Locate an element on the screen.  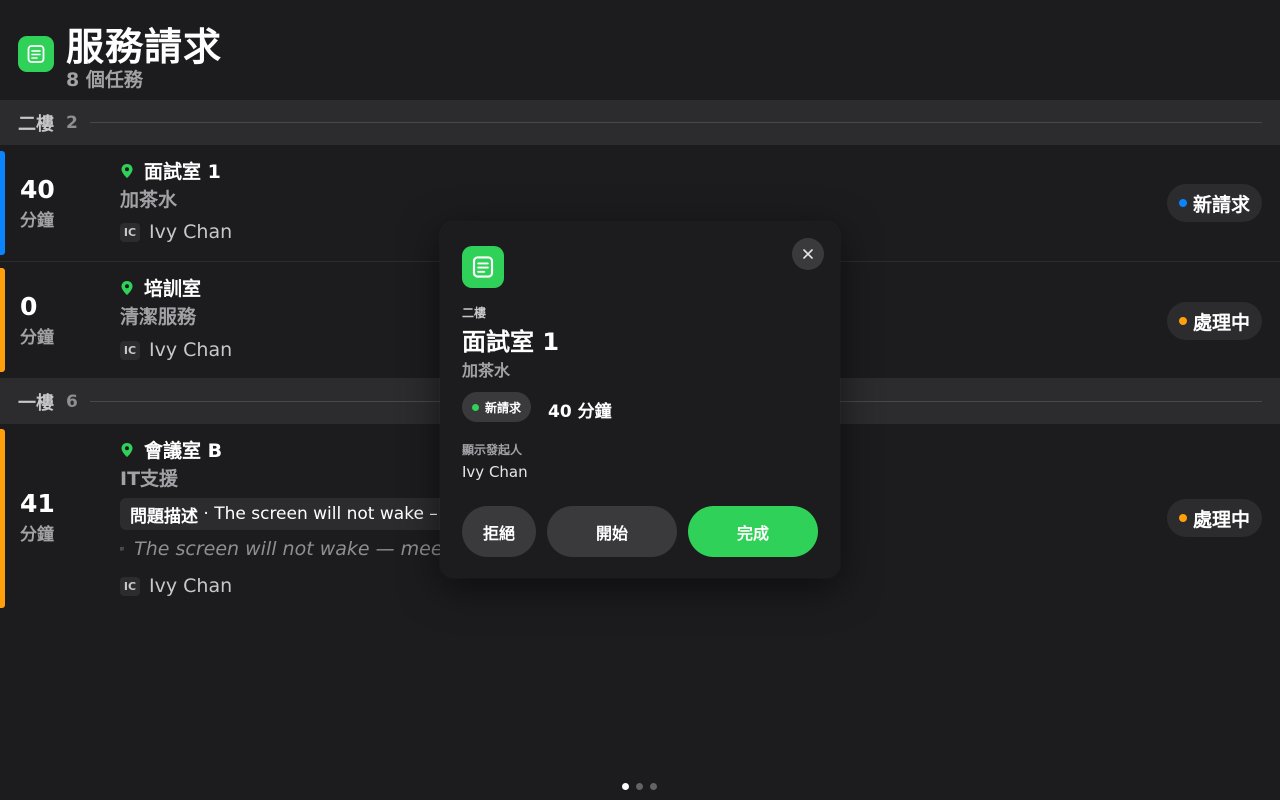
location: 面試室 1 is located at coordinates (170, 170).